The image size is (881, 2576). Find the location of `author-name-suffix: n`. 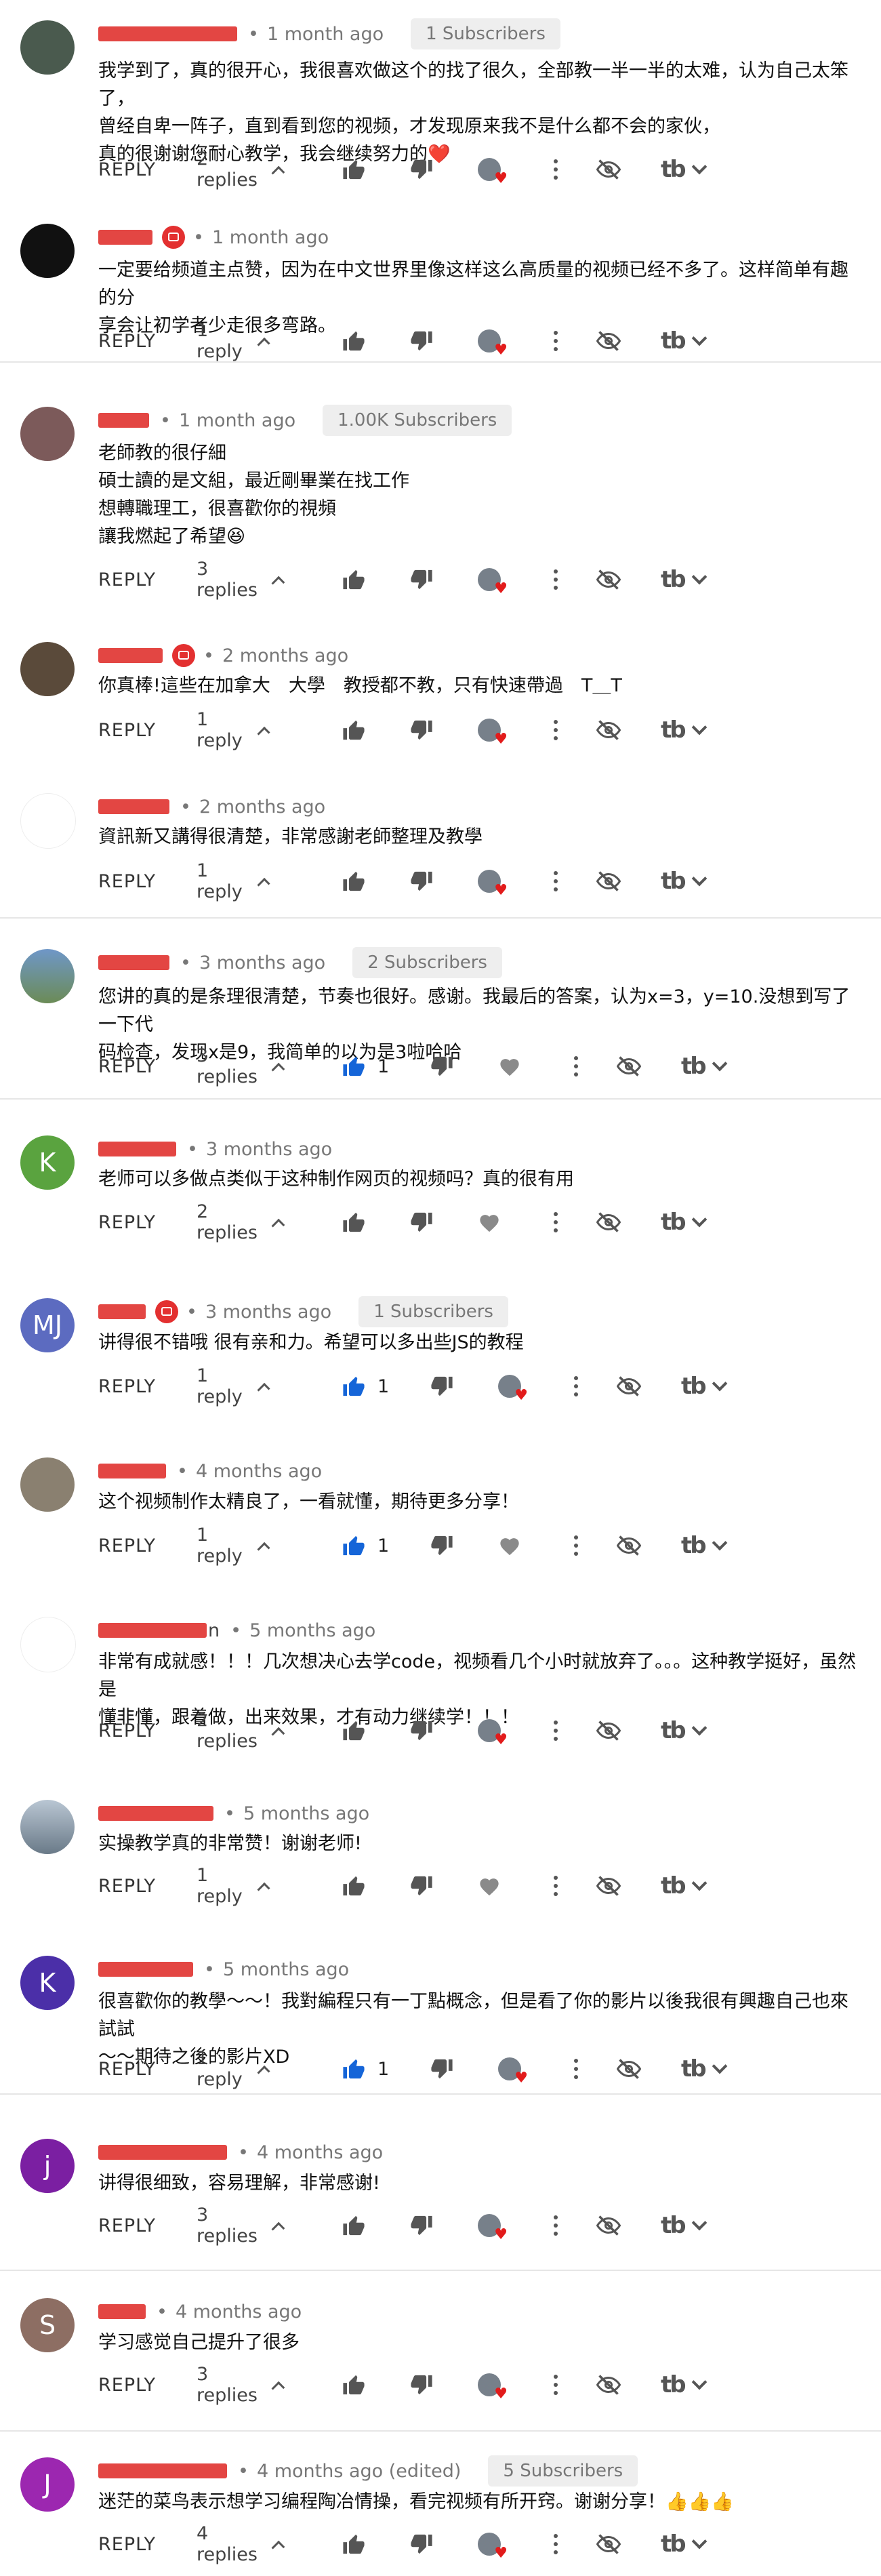

author-name-suffix: n is located at coordinates (214, 1630).